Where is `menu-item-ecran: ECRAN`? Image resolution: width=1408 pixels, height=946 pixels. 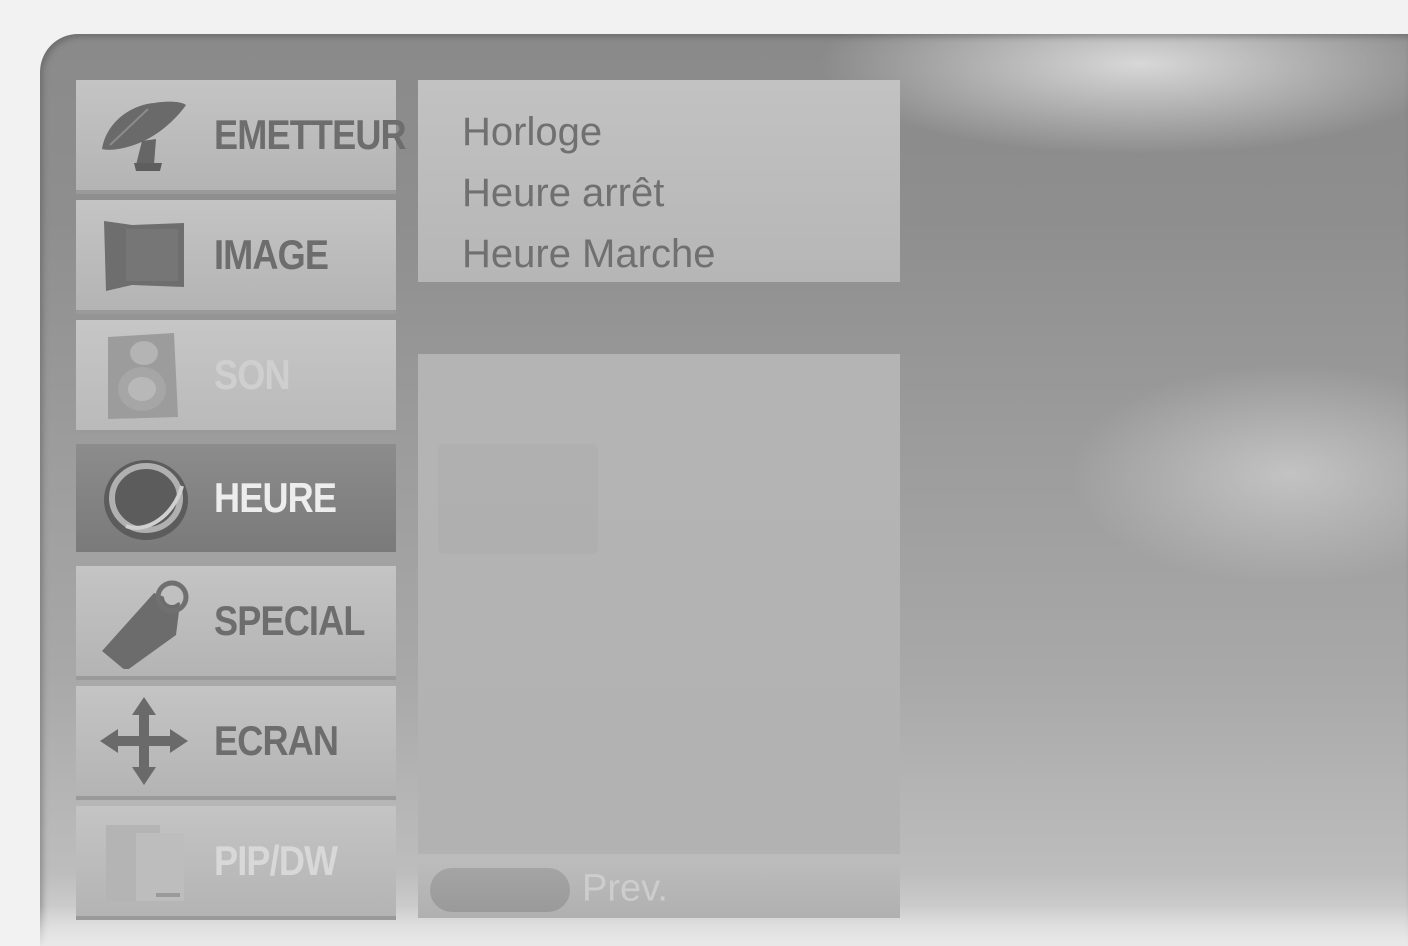
menu-item-ecran: ECRAN is located at coordinates (236, 743).